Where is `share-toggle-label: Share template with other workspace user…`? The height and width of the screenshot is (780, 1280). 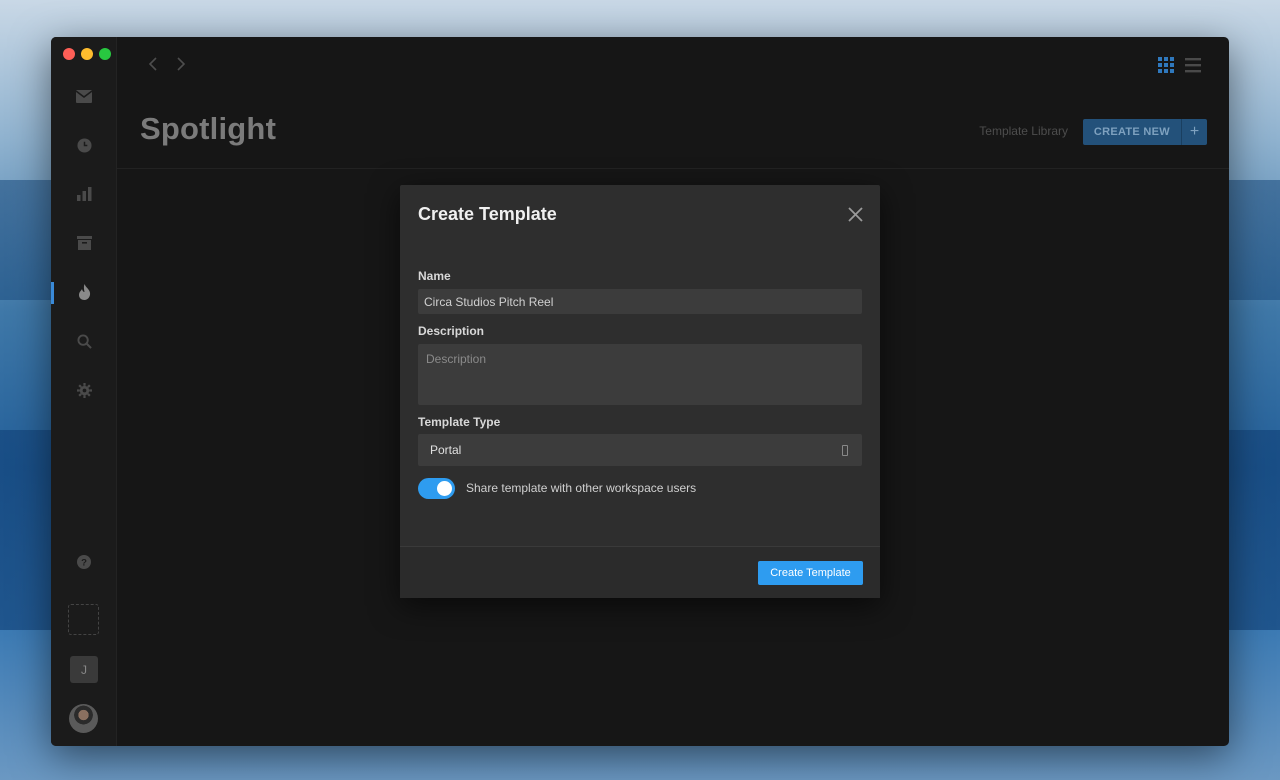 share-toggle-label: Share template with other workspace user… is located at coordinates (581, 488).